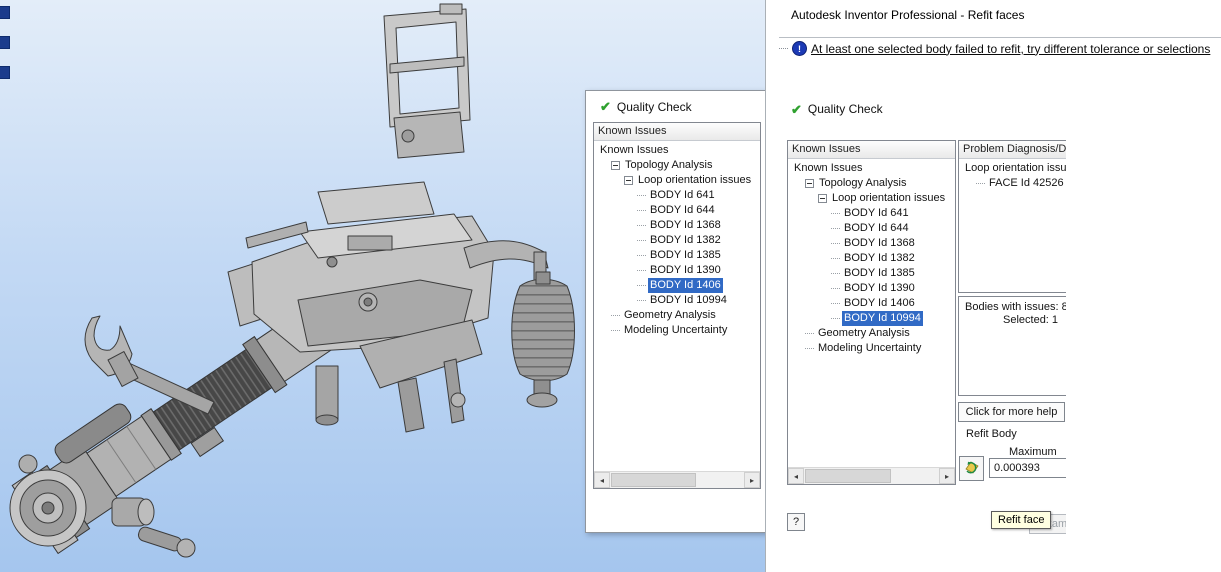 The width and height of the screenshot is (1221, 572). I want to click on check-icon: ✔, so click(605, 106).